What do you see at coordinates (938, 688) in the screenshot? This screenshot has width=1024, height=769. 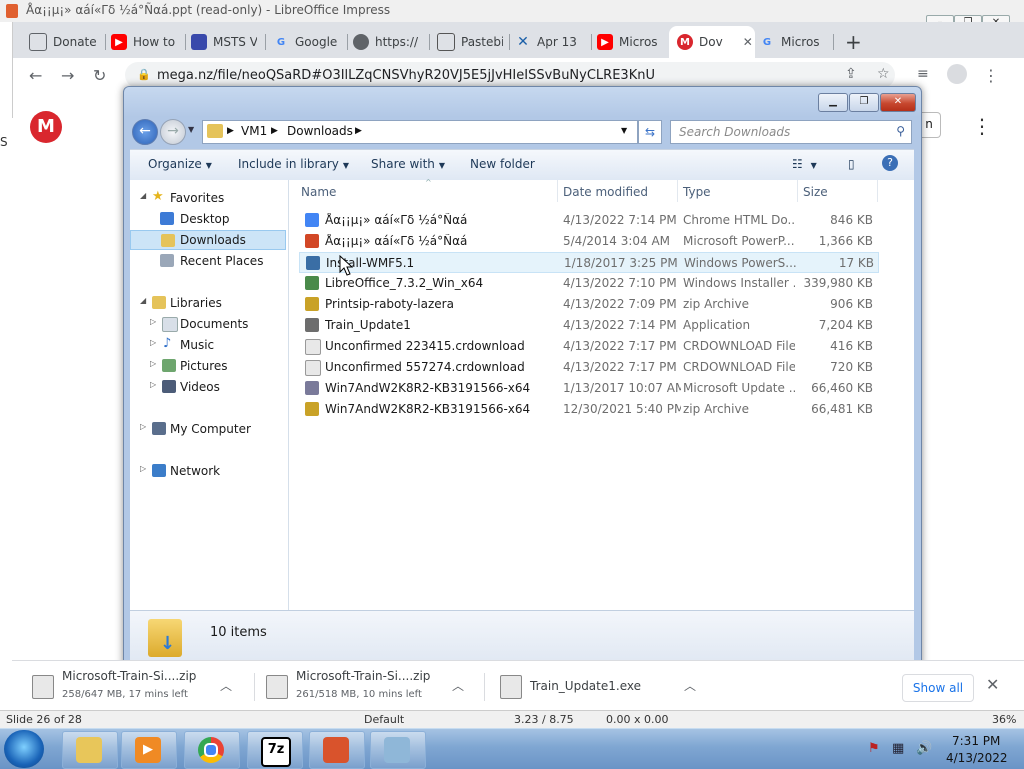 I see `show-all-button: Show all` at bounding box center [938, 688].